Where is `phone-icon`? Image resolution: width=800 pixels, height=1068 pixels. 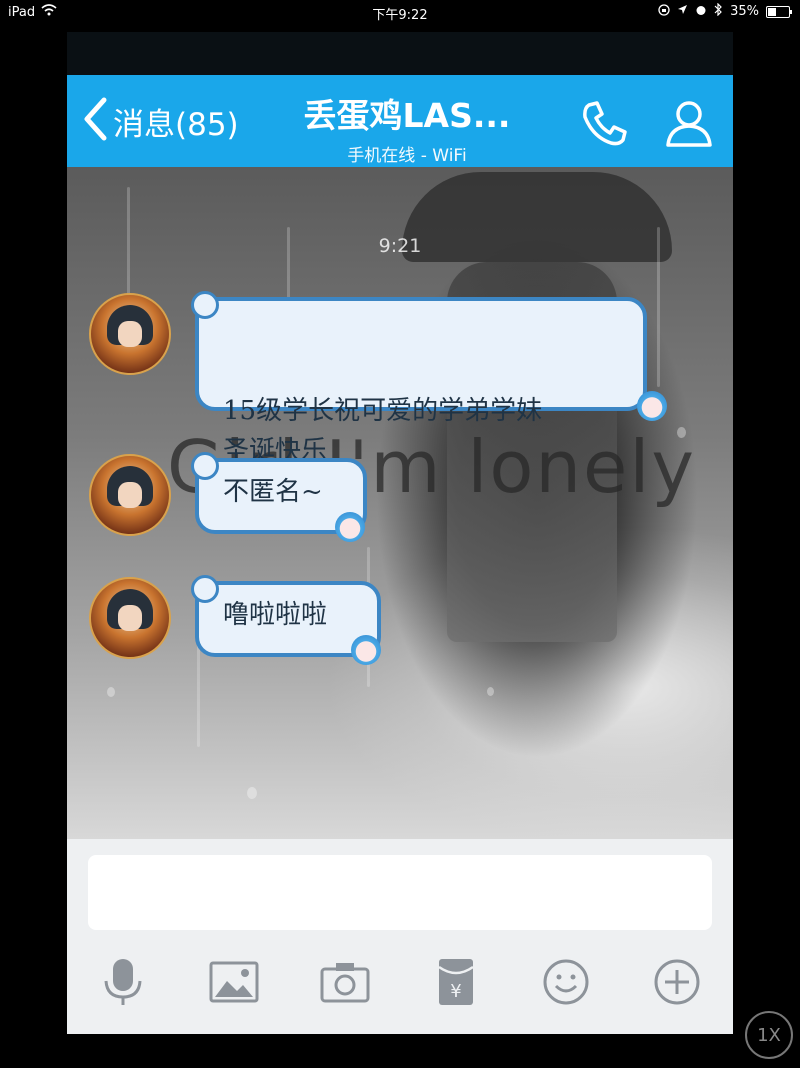 phone-icon is located at coordinates (605, 123).